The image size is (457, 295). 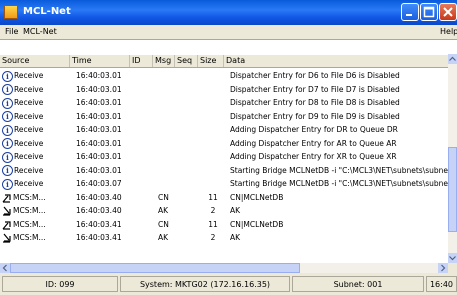 I want to click on column-msg: Msg, so click(x=164, y=61).